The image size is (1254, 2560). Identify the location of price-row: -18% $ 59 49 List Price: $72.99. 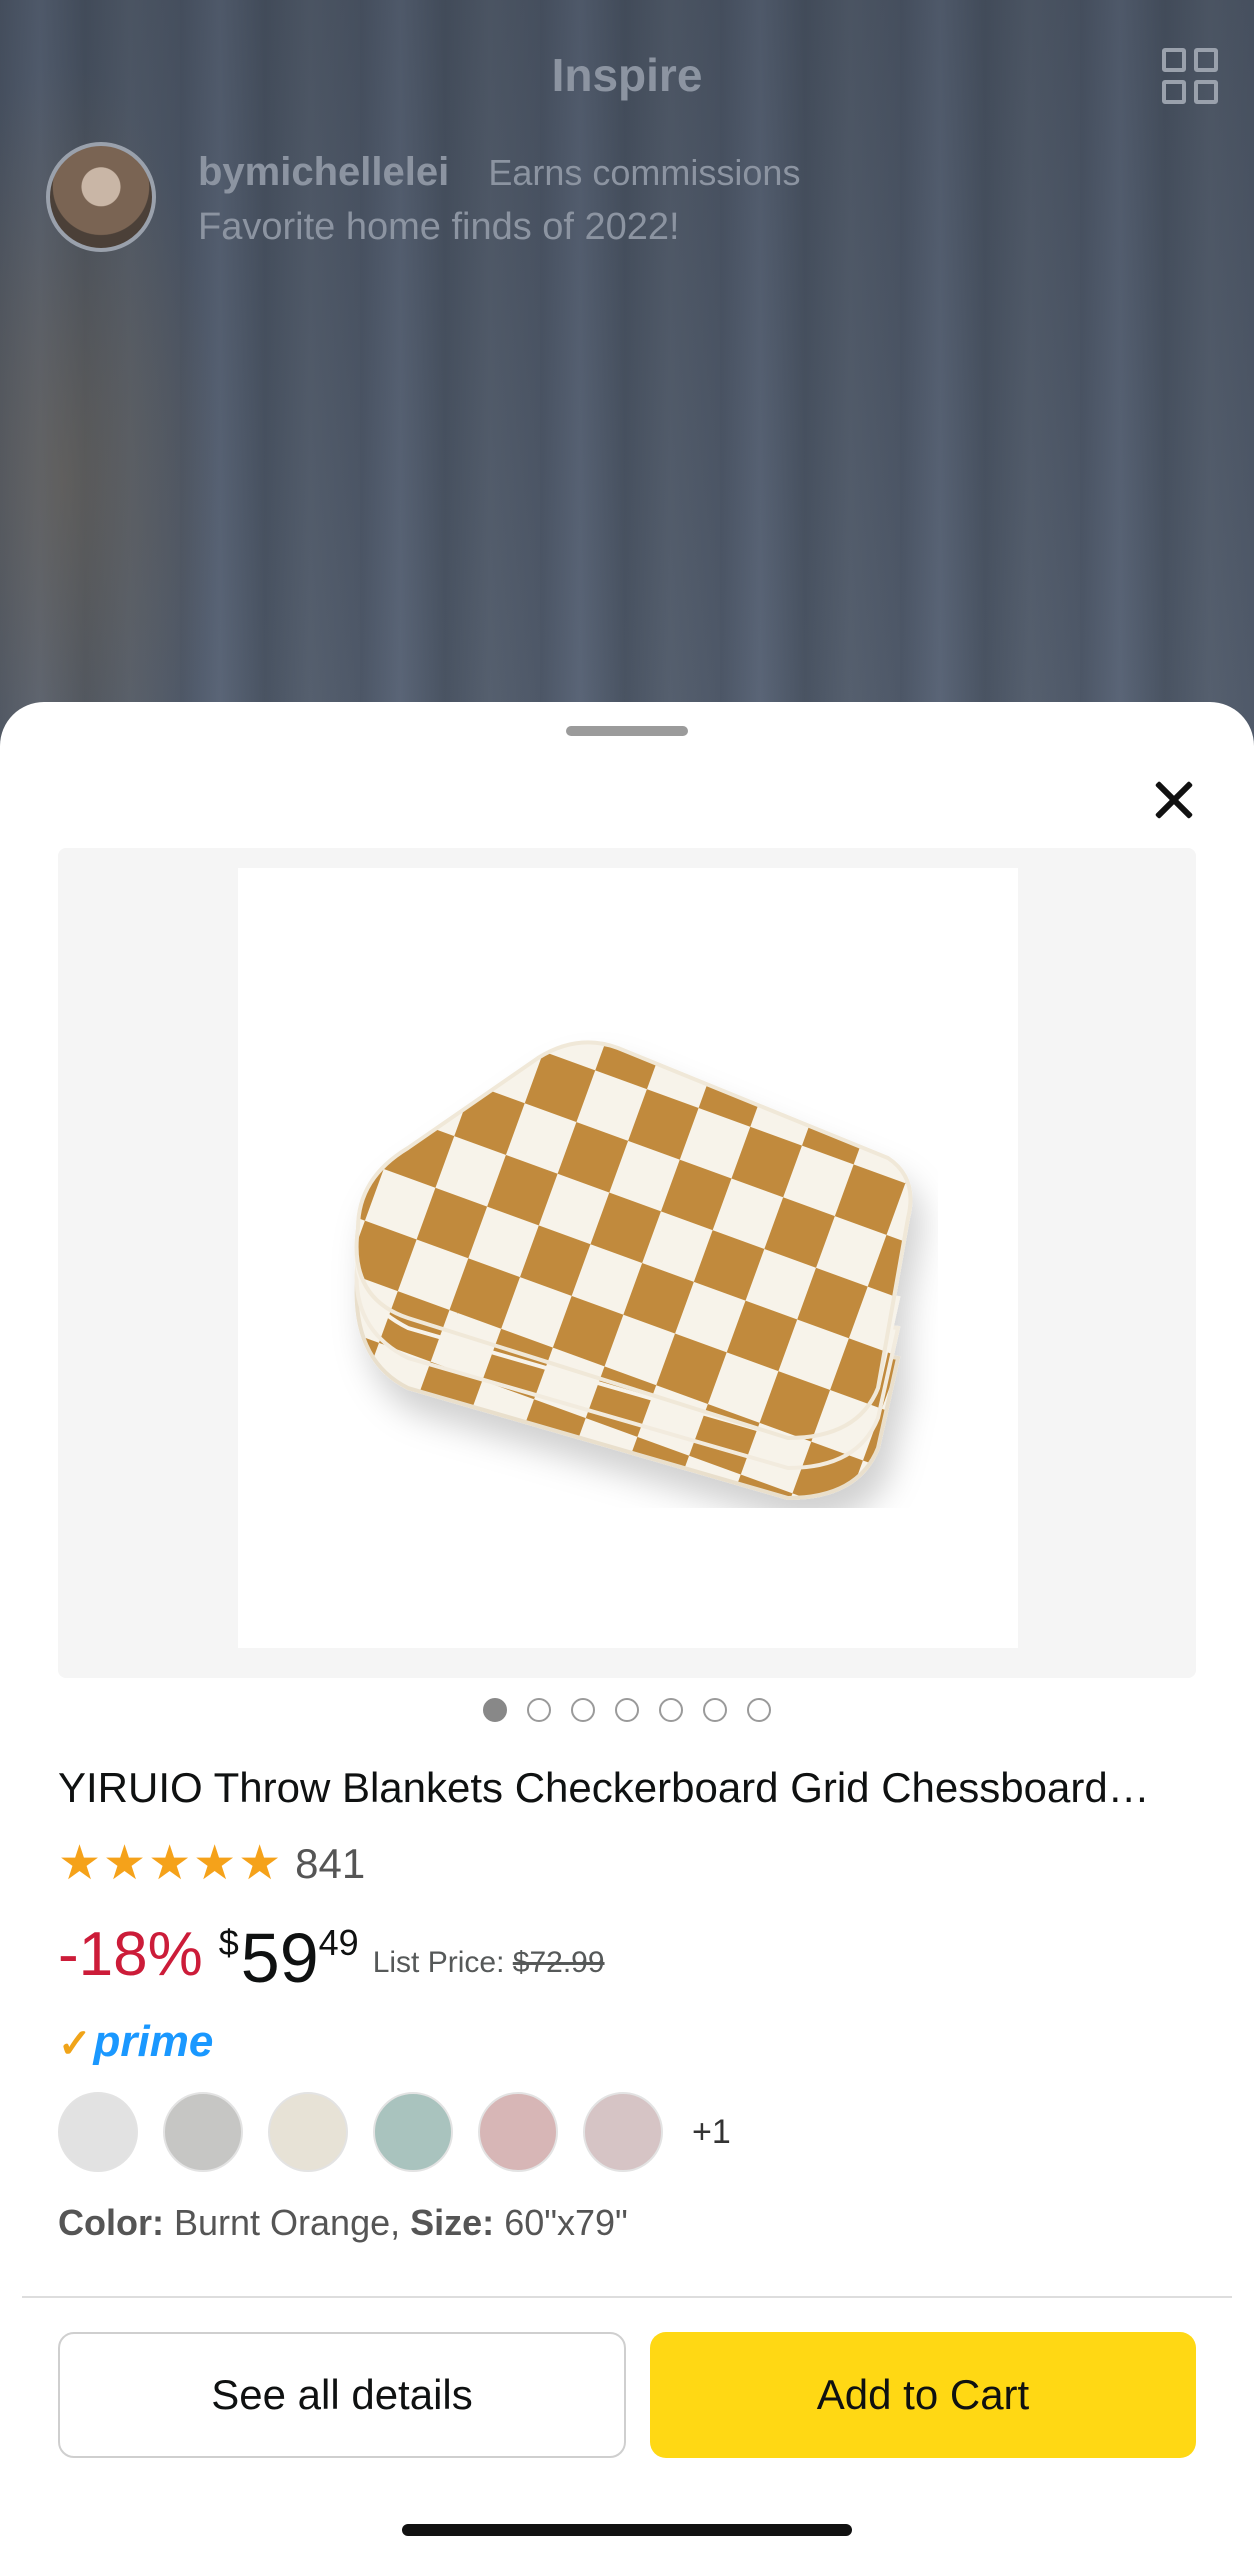
(331, 1958).